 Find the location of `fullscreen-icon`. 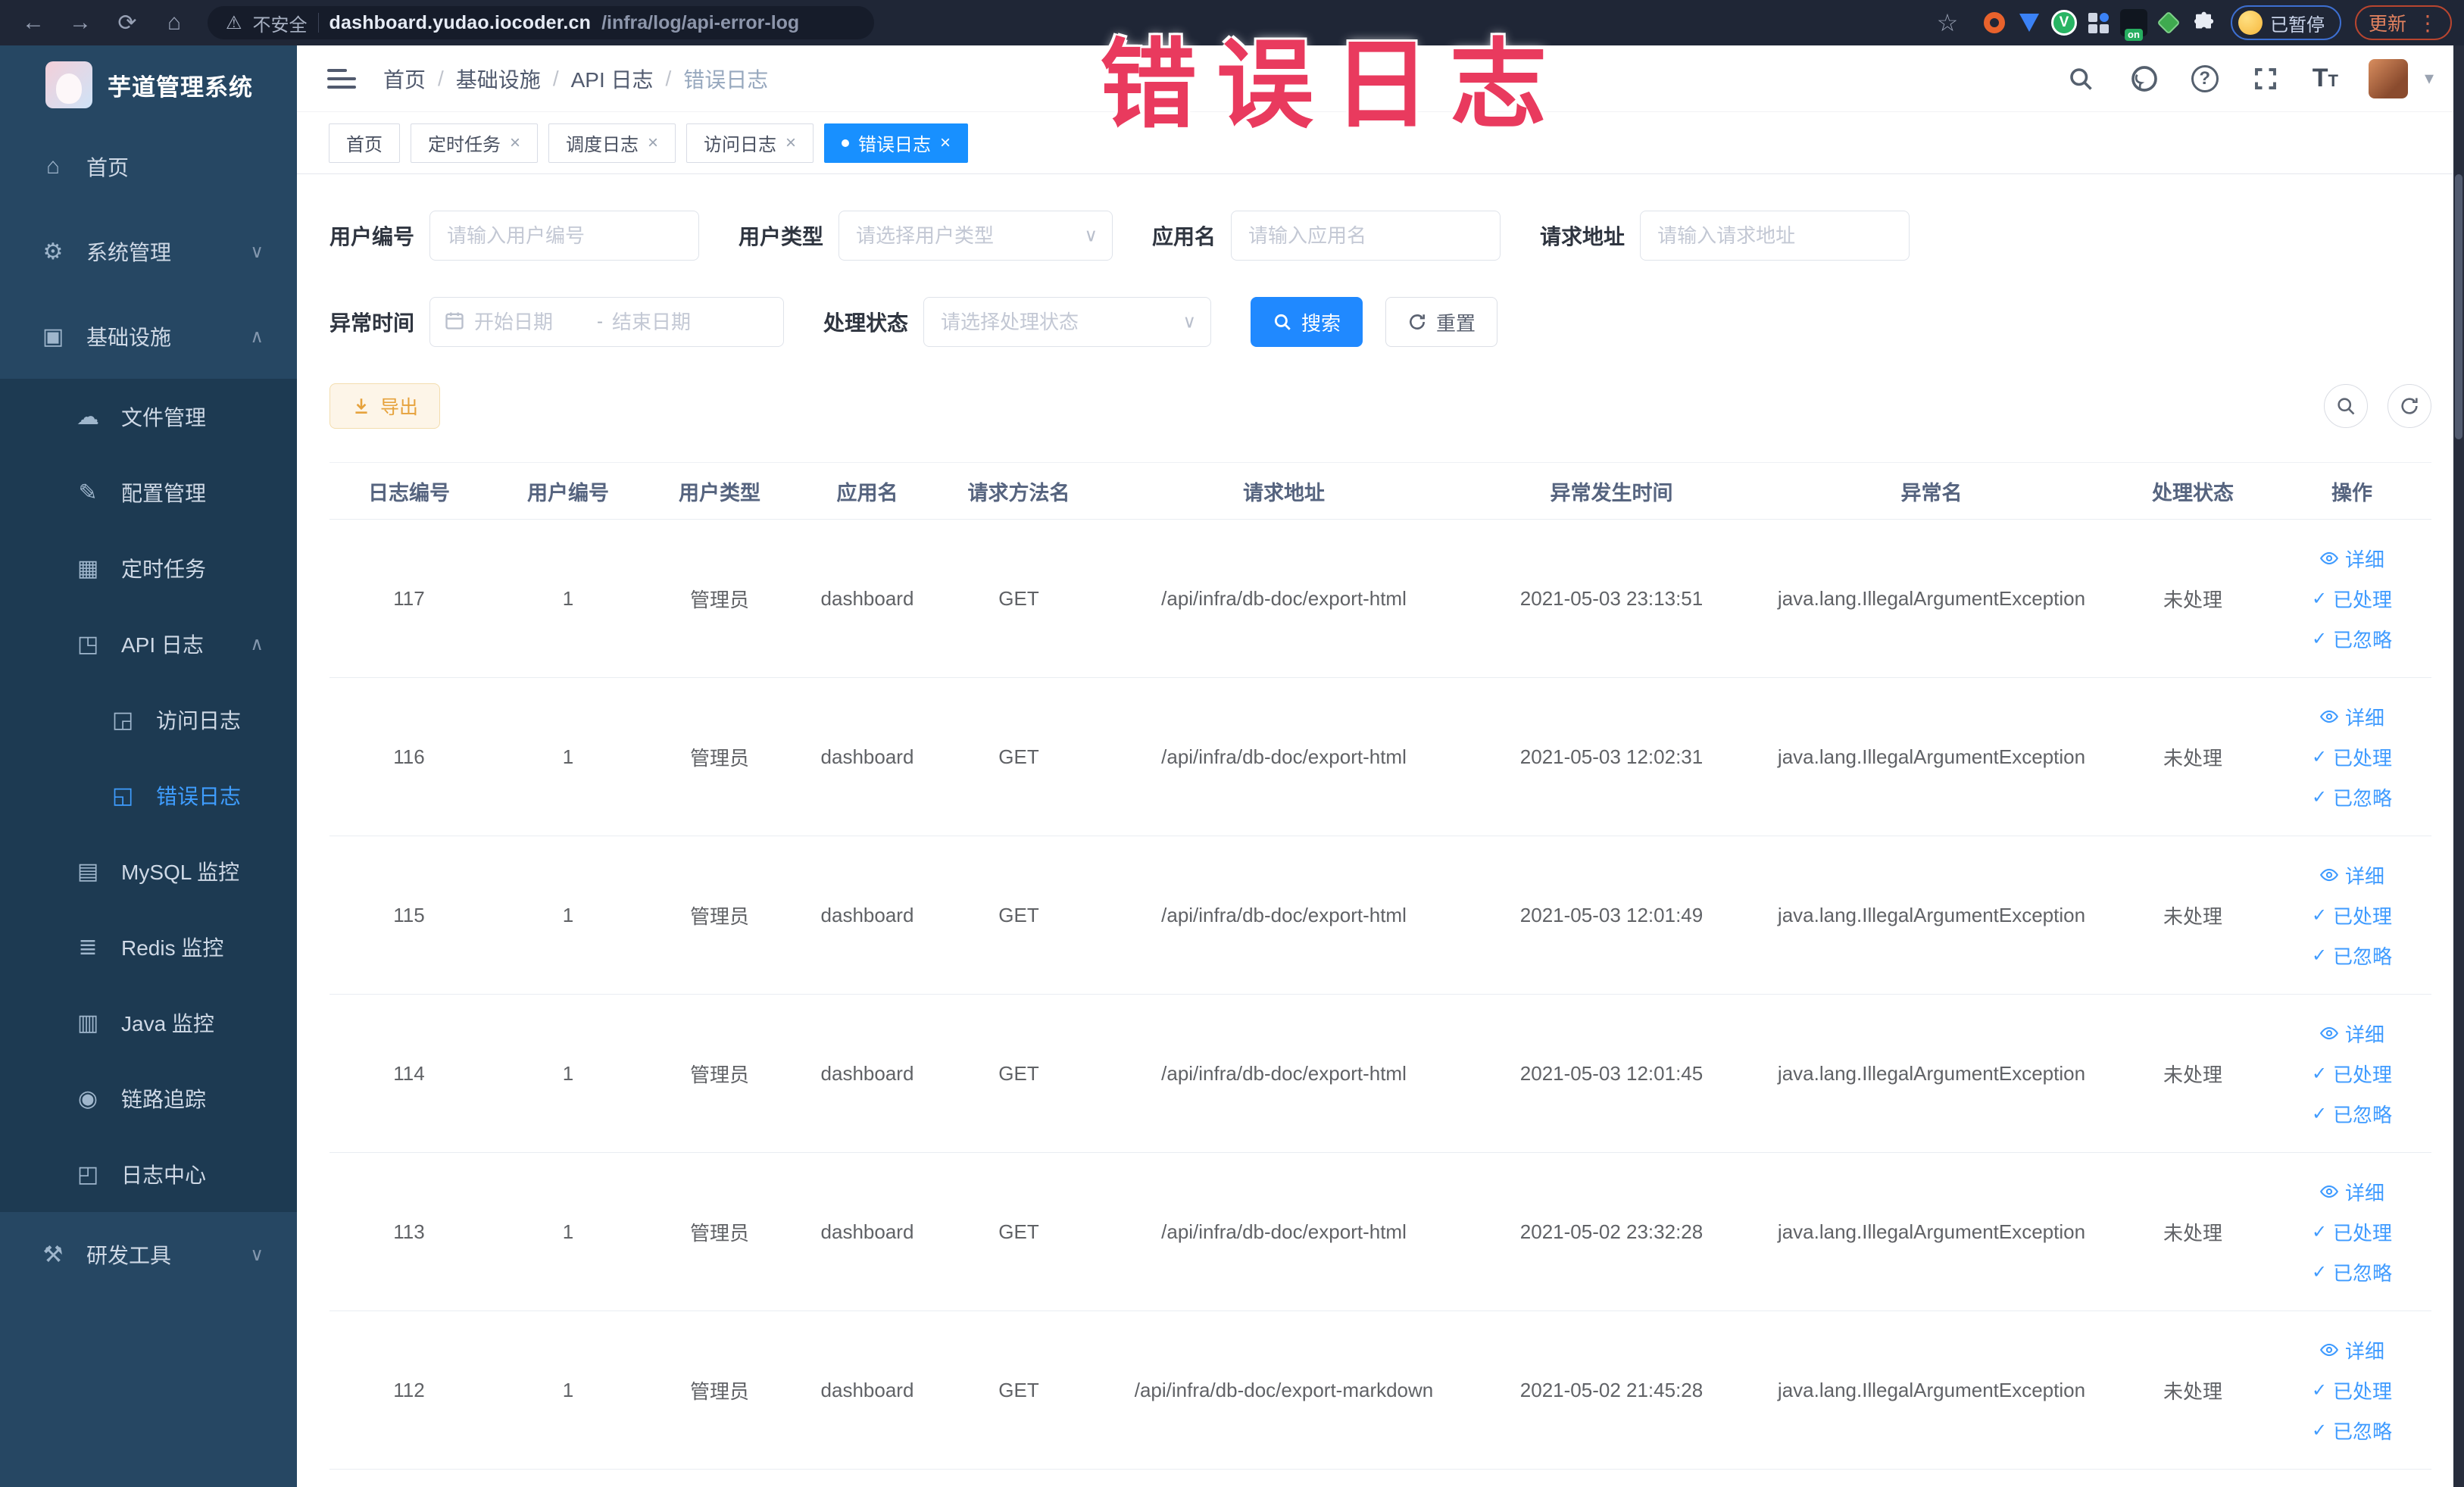

fullscreen-icon is located at coordinates (2265, 78).